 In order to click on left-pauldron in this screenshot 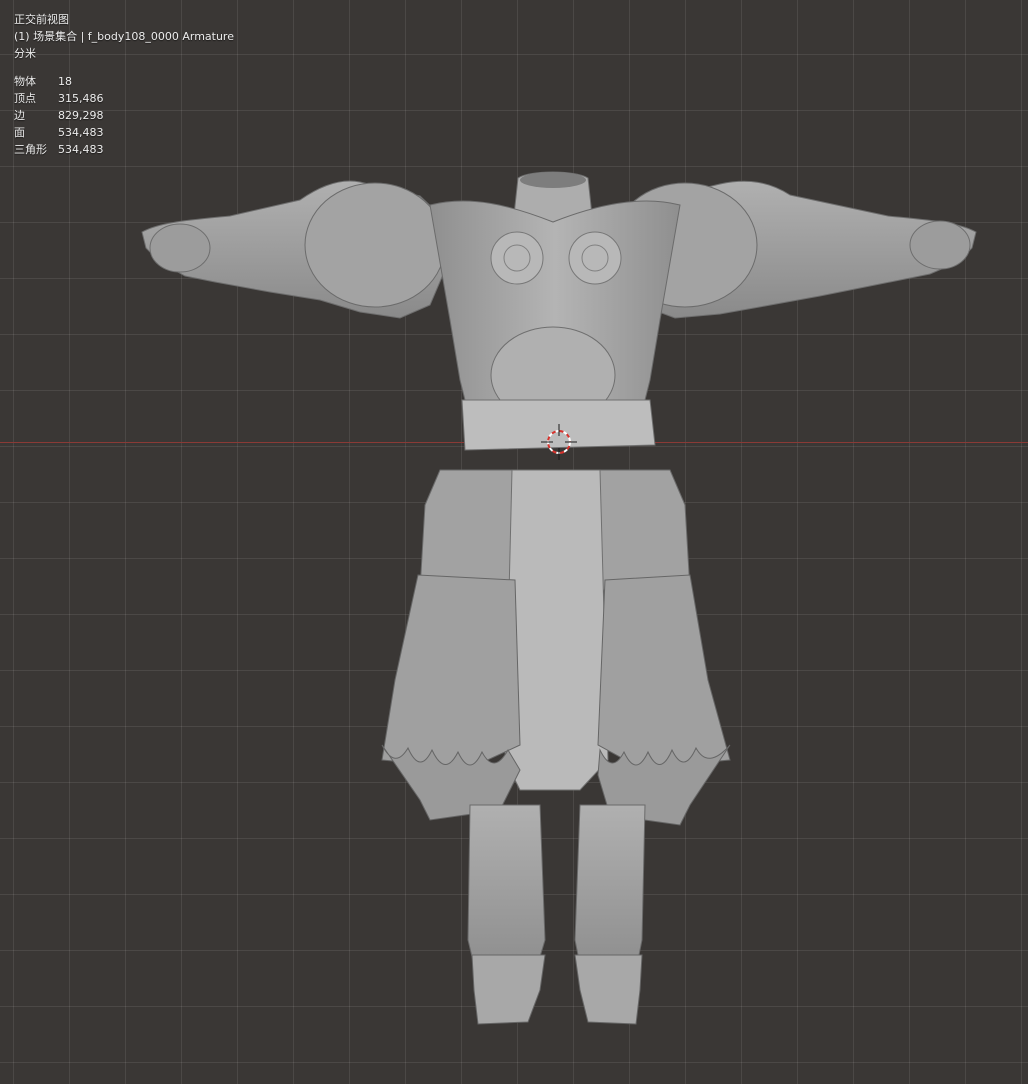, I will do `click(375, 245)`.